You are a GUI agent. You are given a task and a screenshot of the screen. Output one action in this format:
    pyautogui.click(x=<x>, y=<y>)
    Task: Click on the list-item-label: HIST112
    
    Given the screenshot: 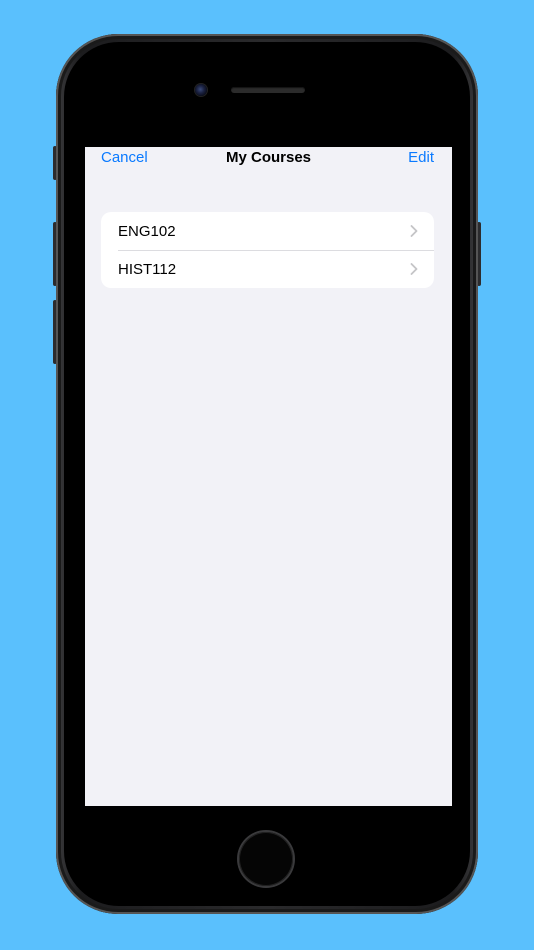 What is the action you would take?
    pyautogui.click(x=147, y=269)
    